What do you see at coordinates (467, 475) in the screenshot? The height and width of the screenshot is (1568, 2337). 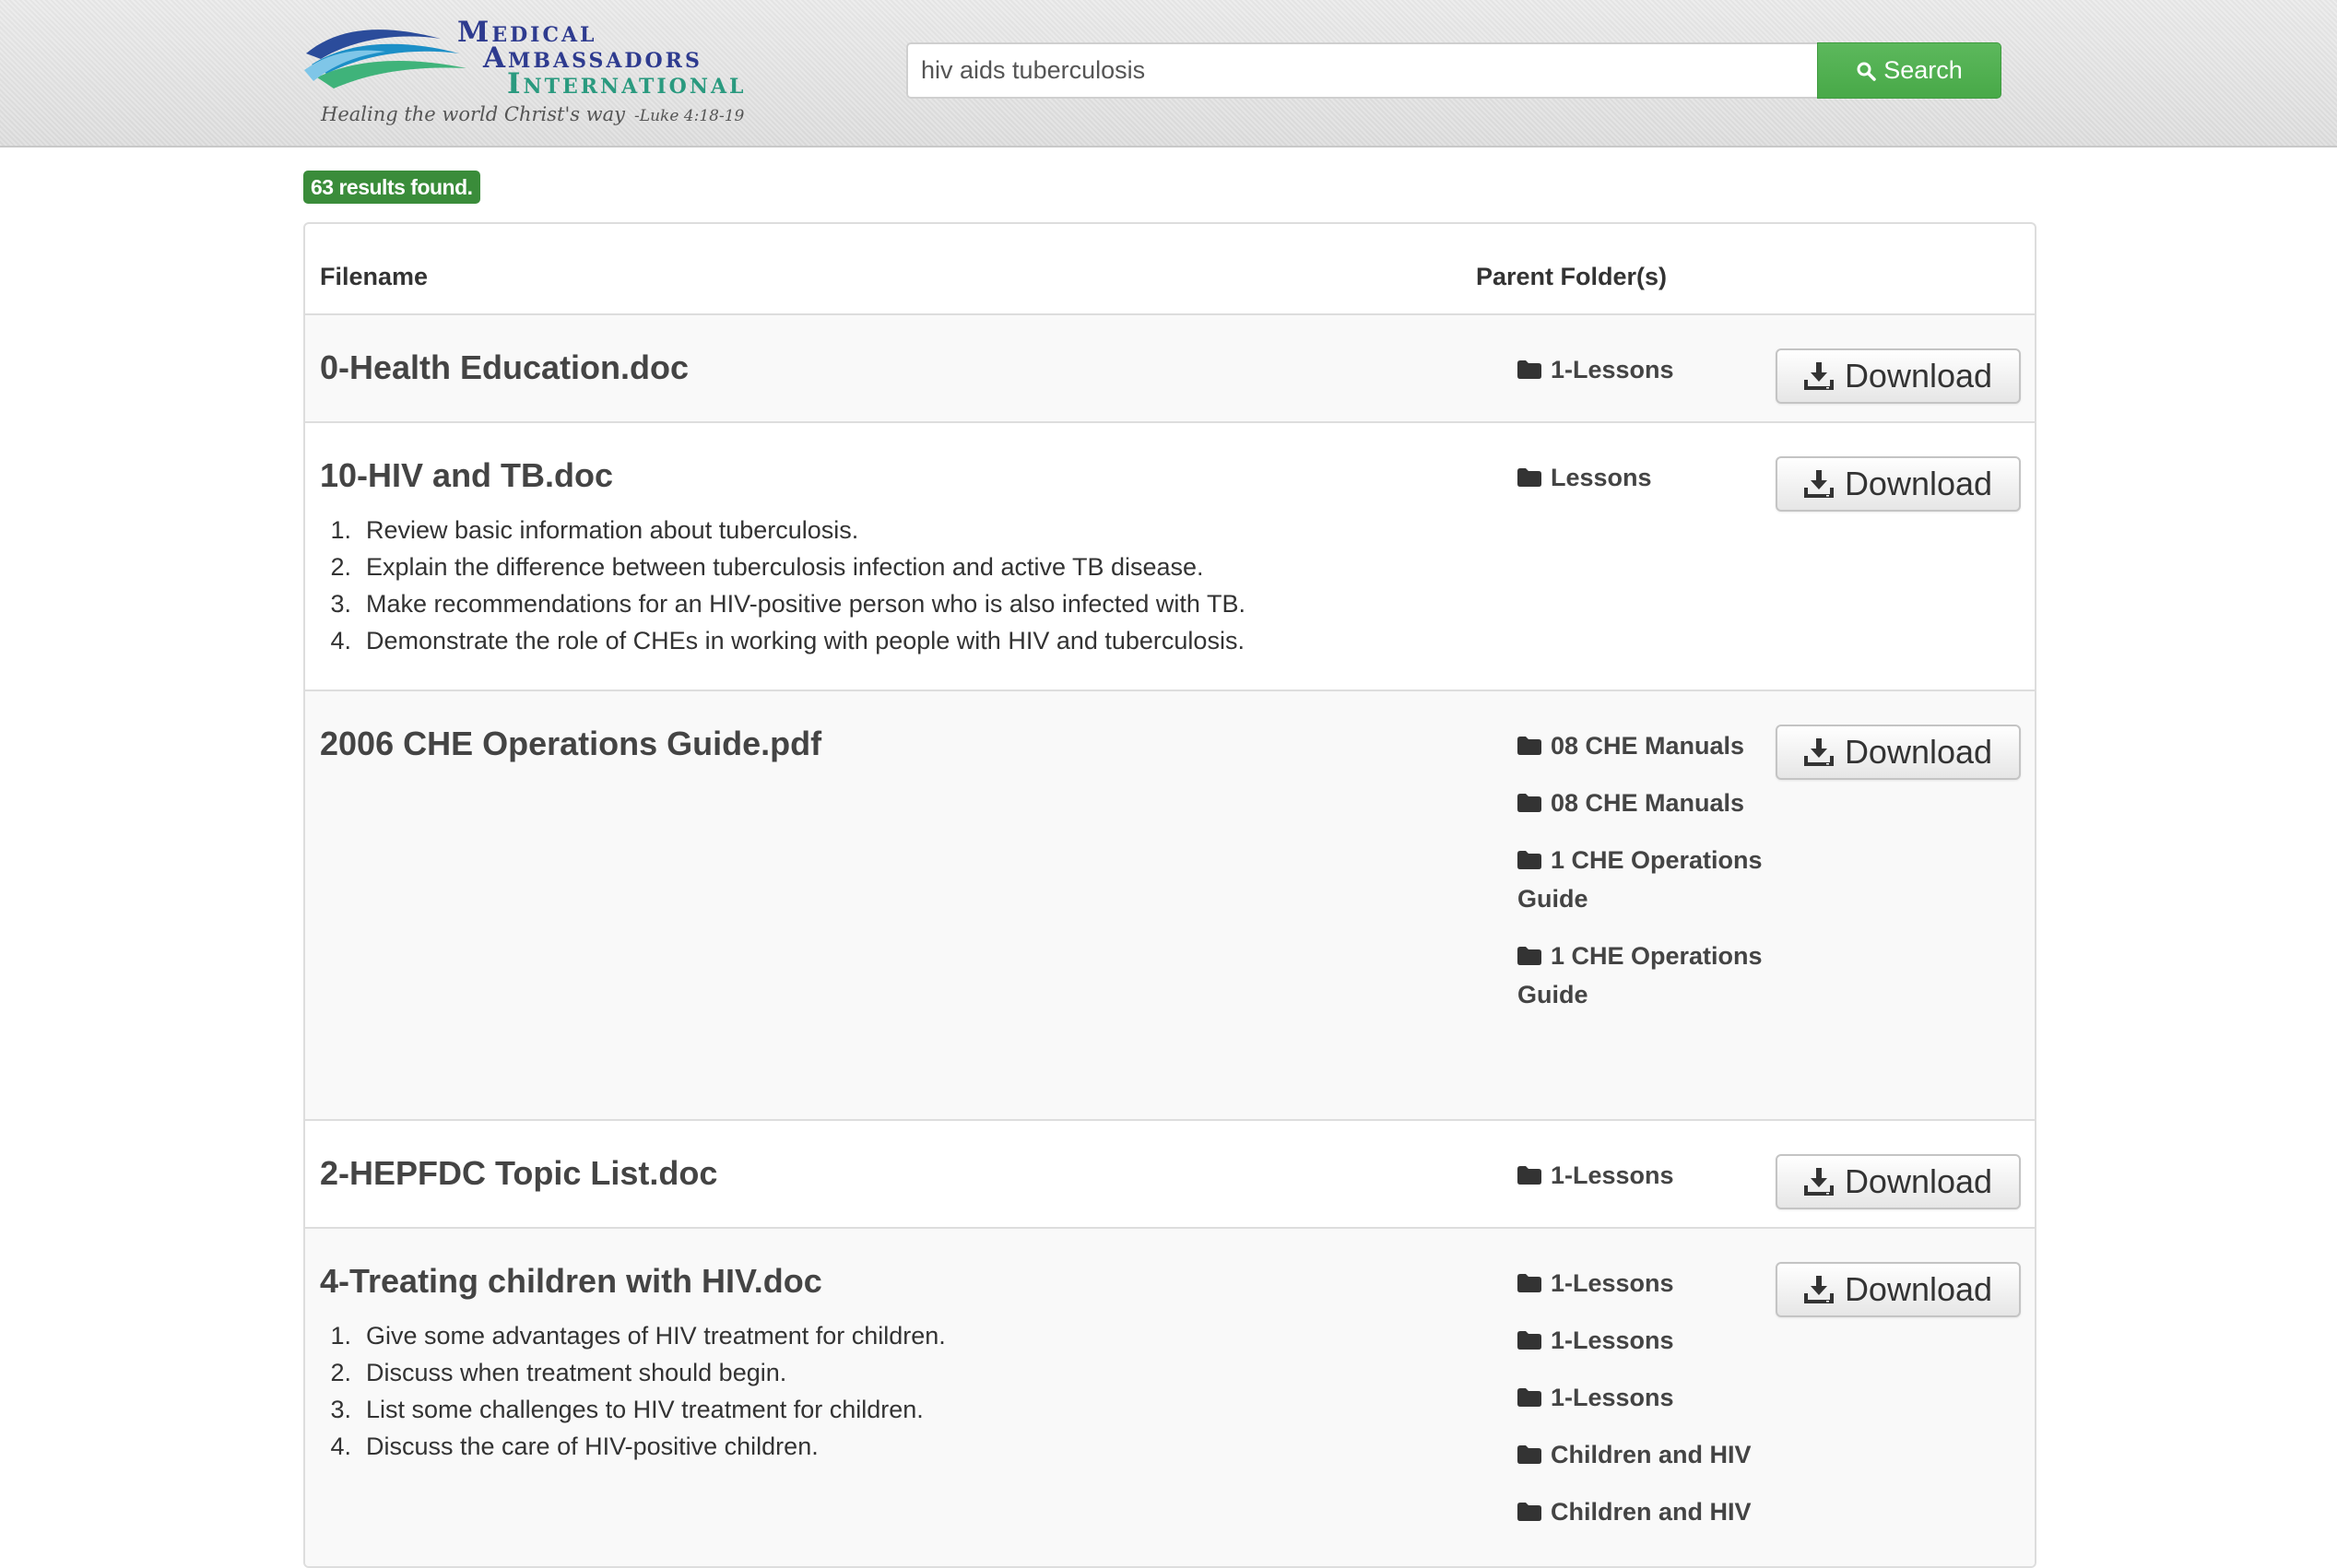 I see `filename: 10-HIV and TB.doc` at bounding box center [467, 475].